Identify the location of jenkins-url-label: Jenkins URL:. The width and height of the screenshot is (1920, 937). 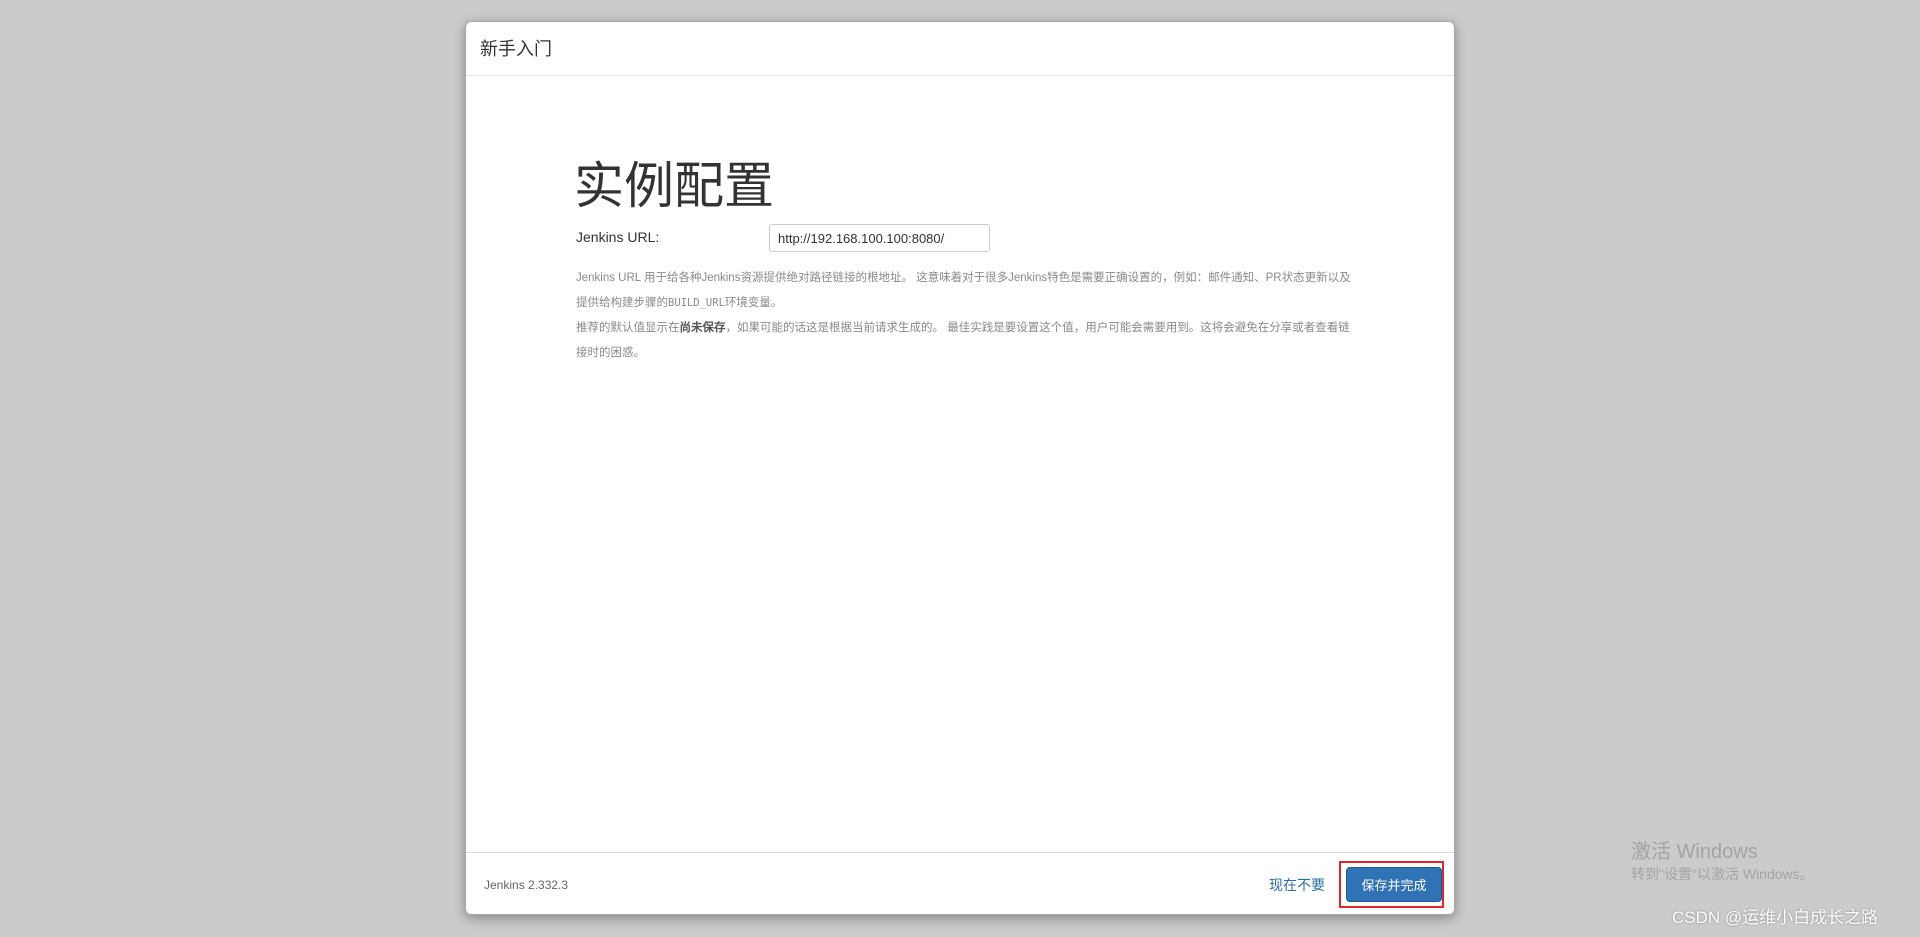
(618, 237).